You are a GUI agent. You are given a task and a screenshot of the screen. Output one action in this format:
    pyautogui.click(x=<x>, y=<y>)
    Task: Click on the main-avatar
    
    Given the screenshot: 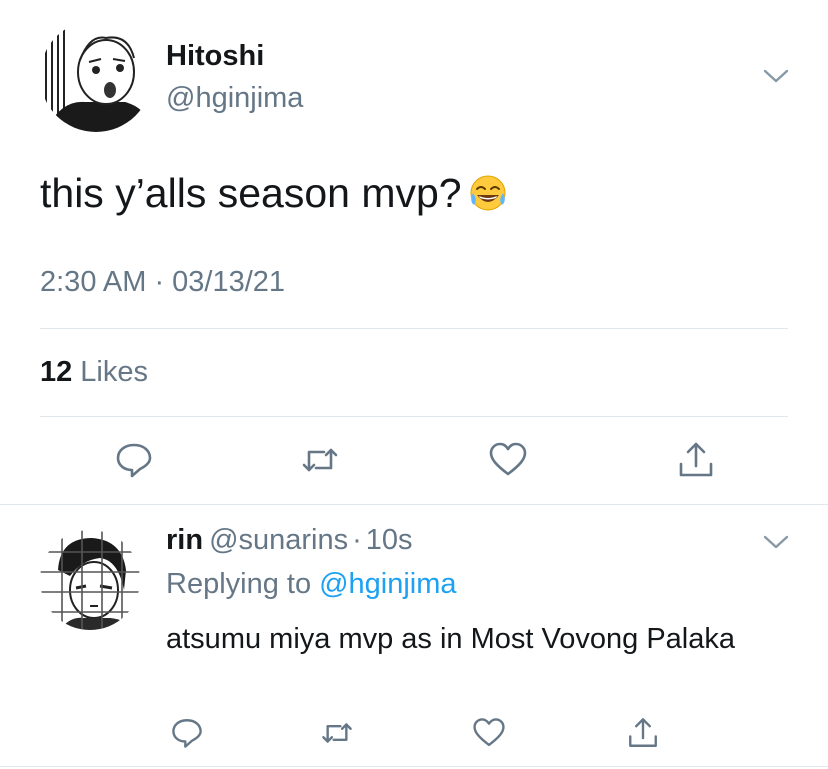 What is the action you would take?
    pyautogui.click(x=96, y=76)
    